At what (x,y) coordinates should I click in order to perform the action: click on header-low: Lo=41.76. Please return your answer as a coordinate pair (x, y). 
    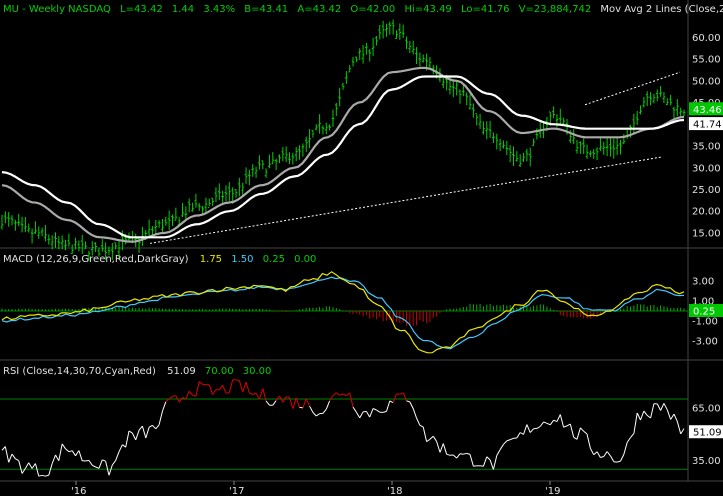
    Looking at the image, I should click on (485, 9).